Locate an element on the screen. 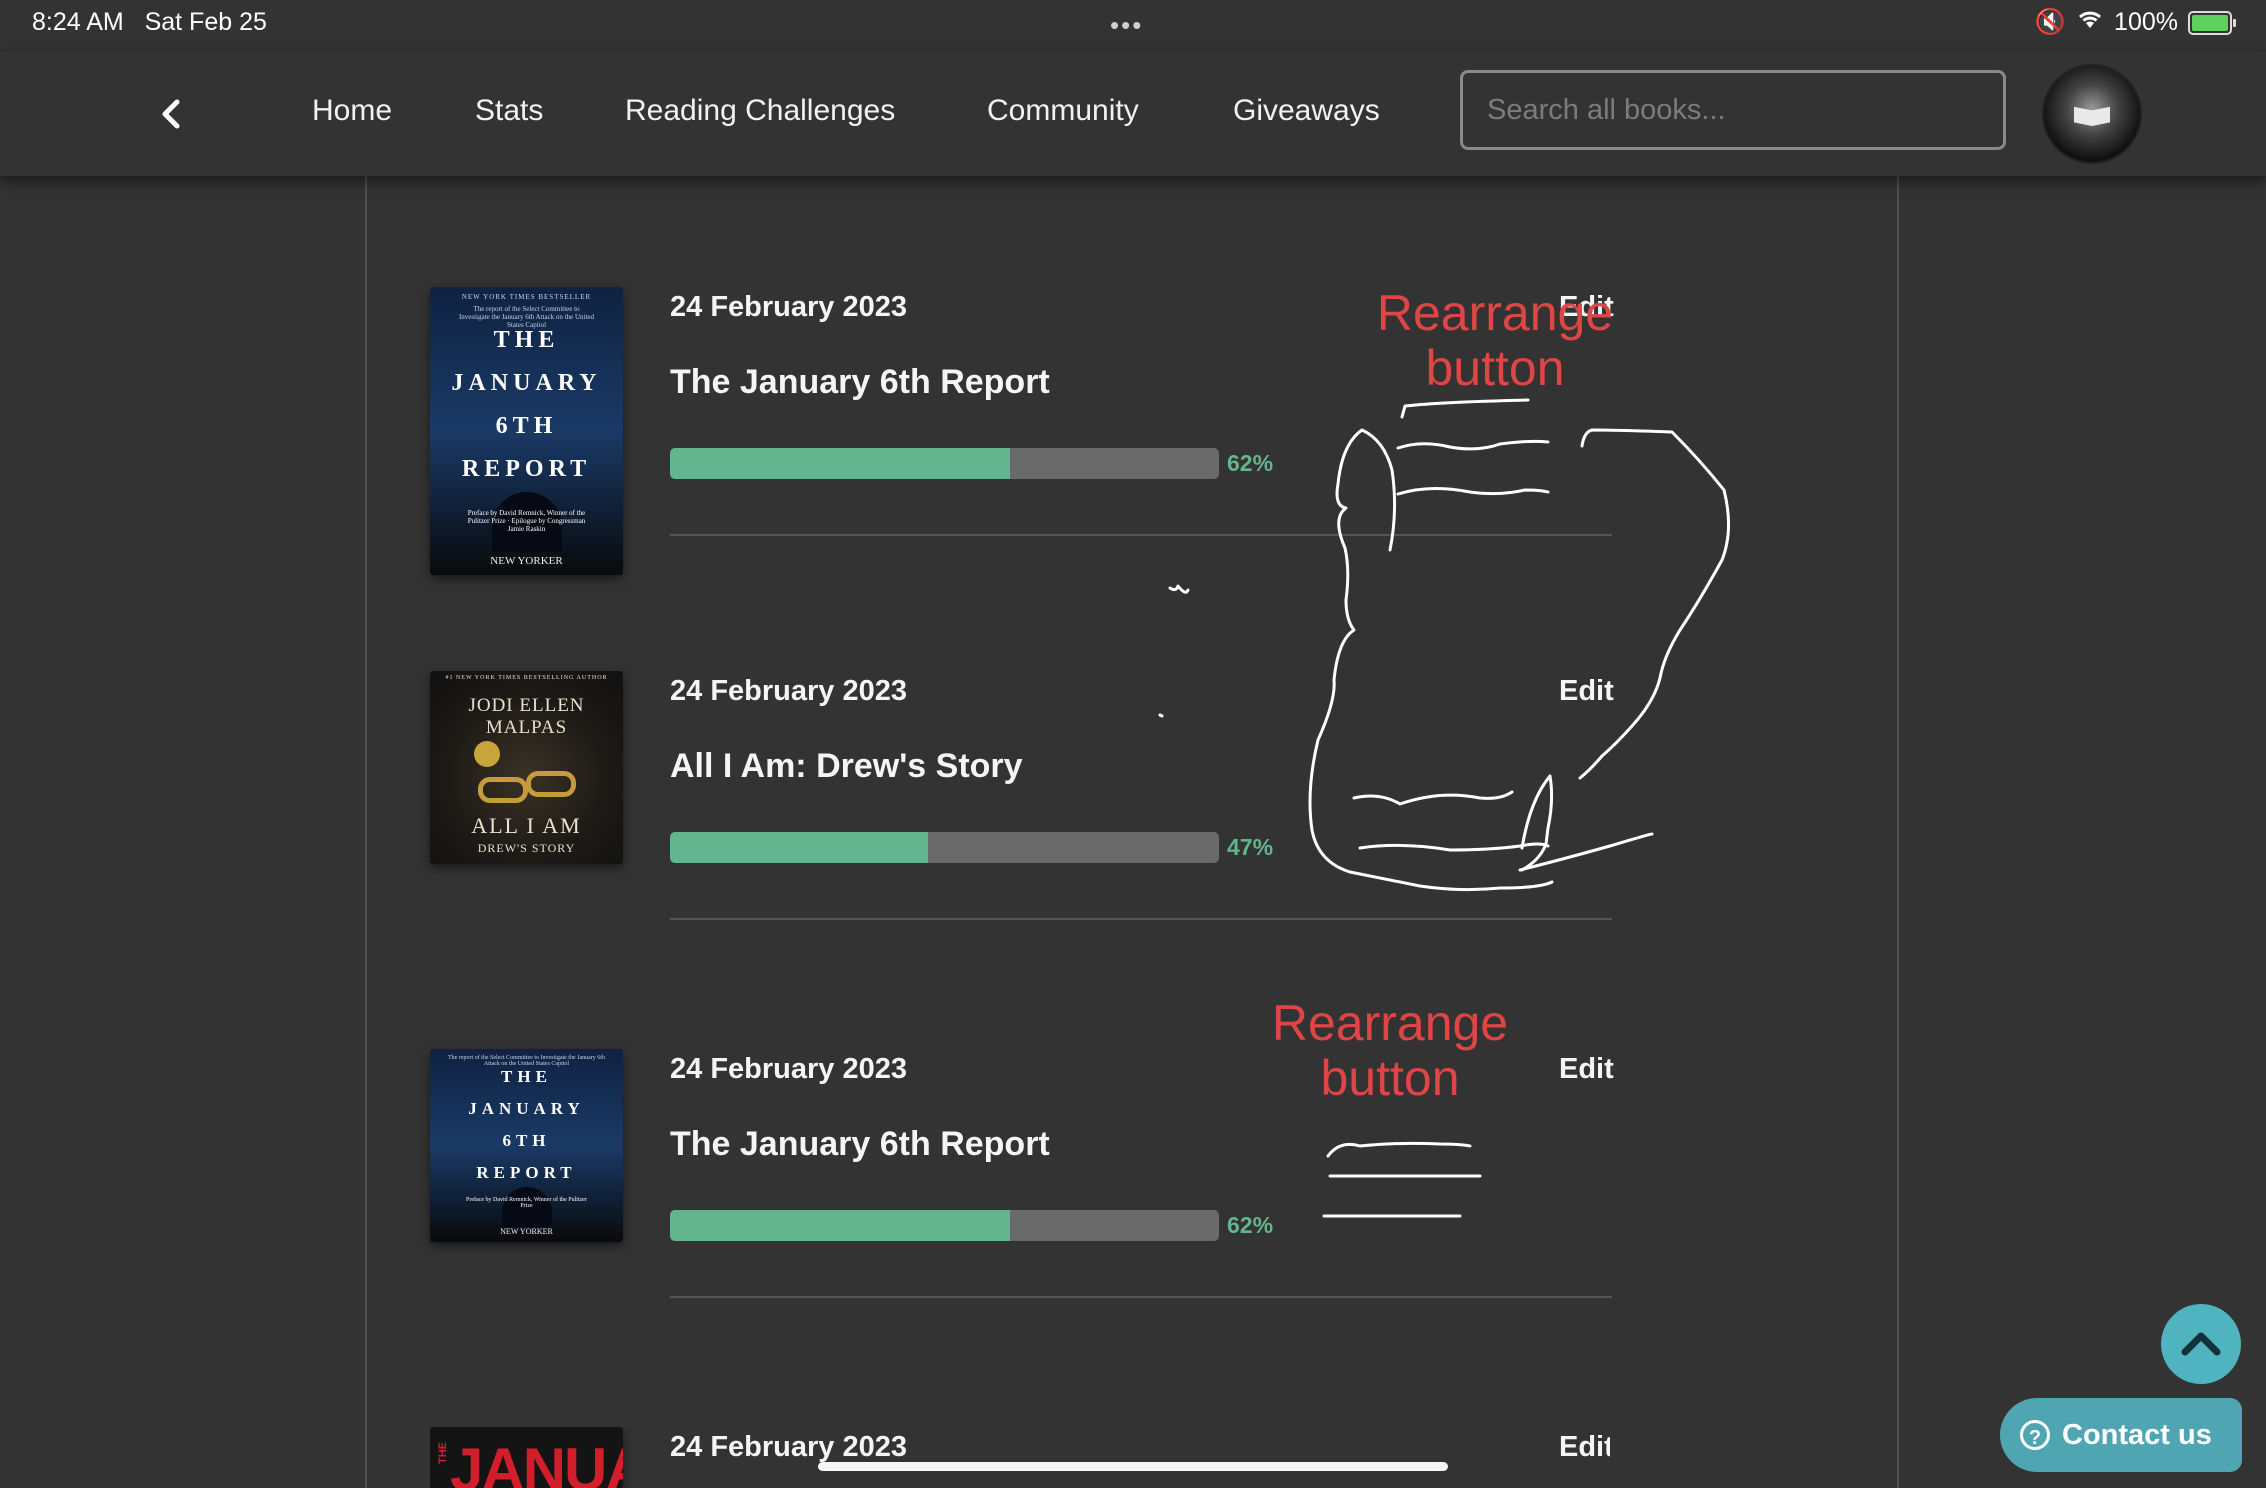 The image size is (2266, 1488). panel-border-right is located at coordinates (1898, 832).